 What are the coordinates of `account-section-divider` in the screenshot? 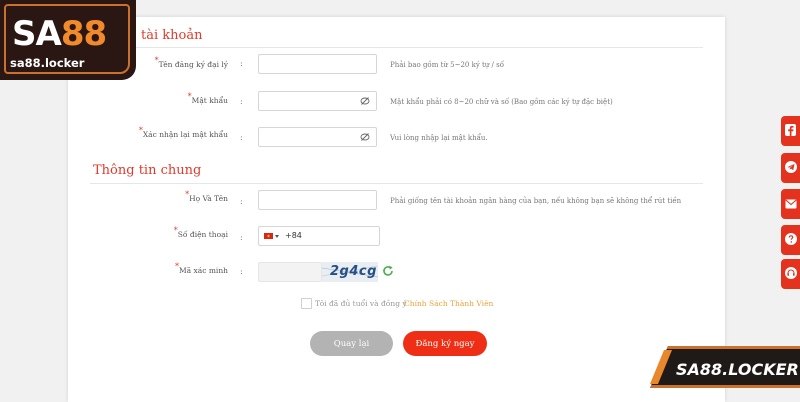 It's located at (396, 47).